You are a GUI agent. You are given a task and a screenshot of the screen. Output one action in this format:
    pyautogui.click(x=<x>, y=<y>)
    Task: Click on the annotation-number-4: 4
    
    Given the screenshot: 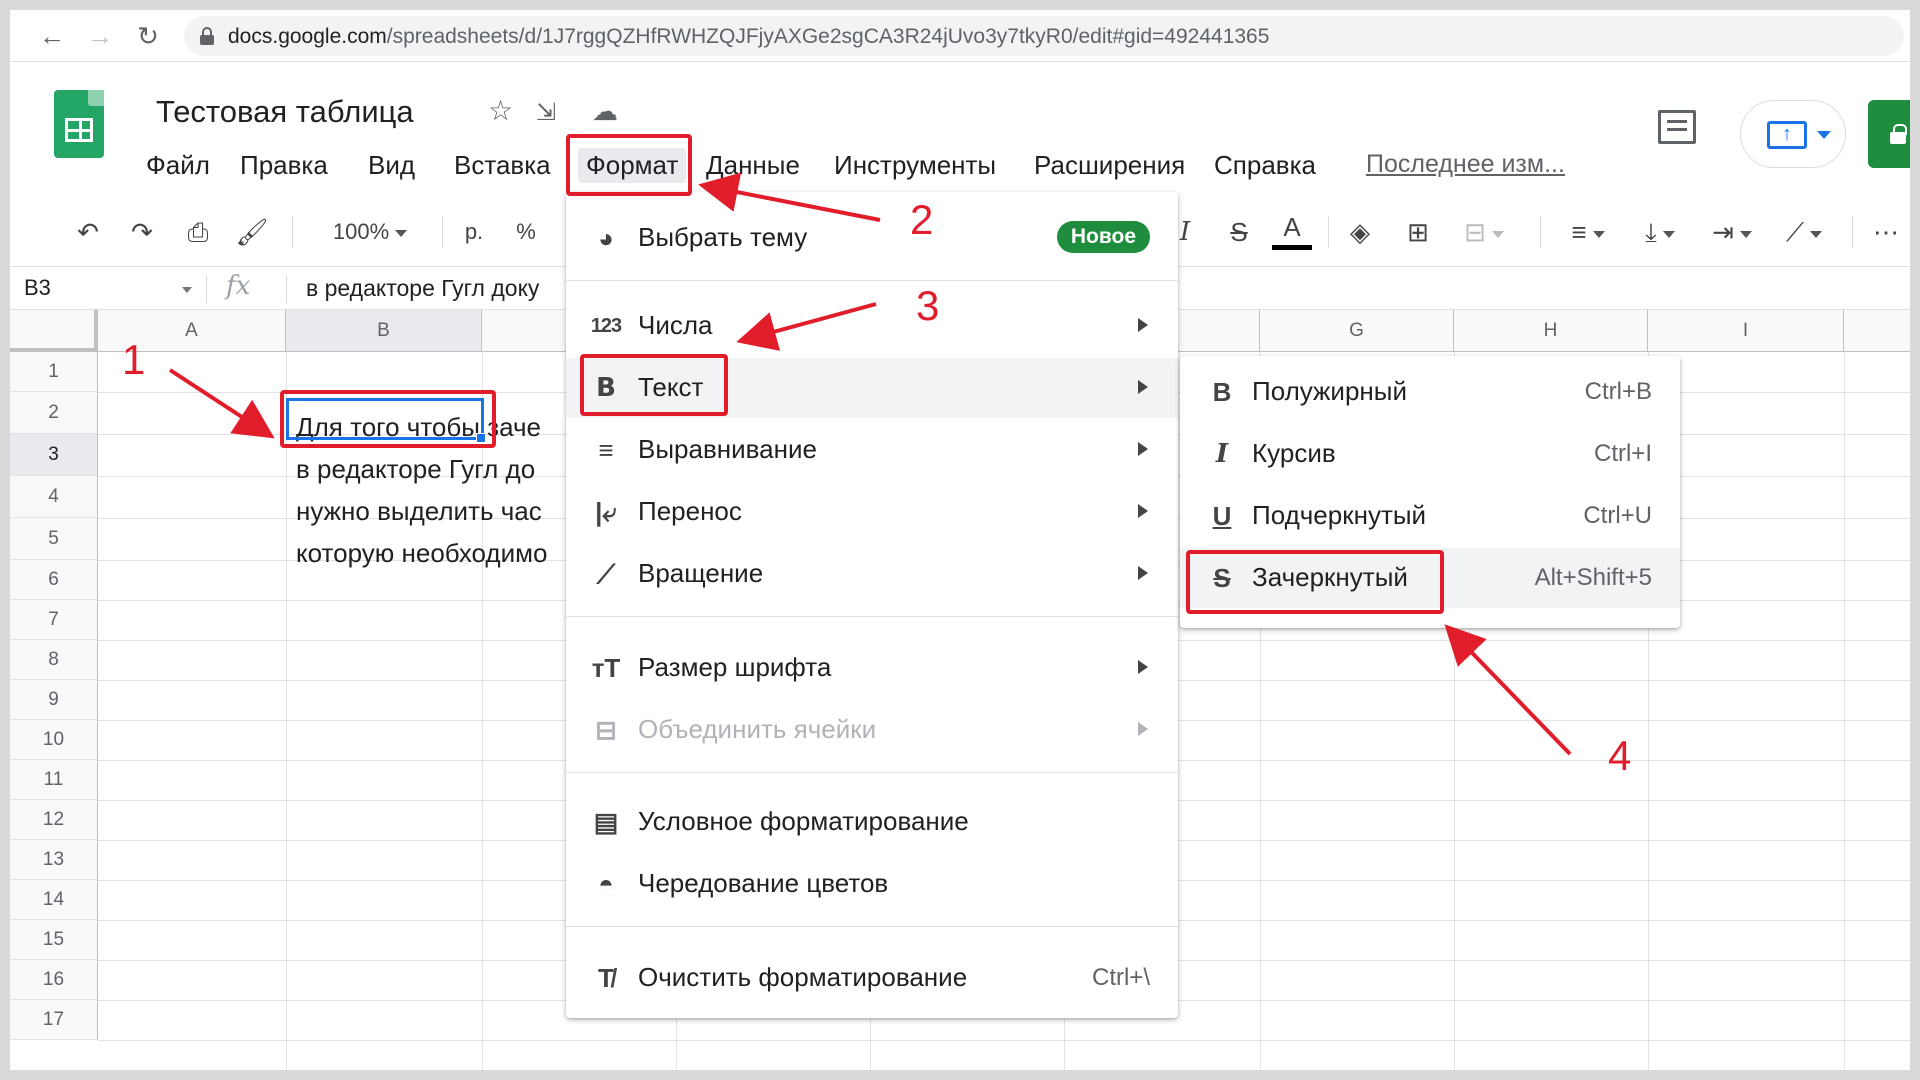 What is the action you would take?
    pyautogui.click(x=1620, y=755)
    